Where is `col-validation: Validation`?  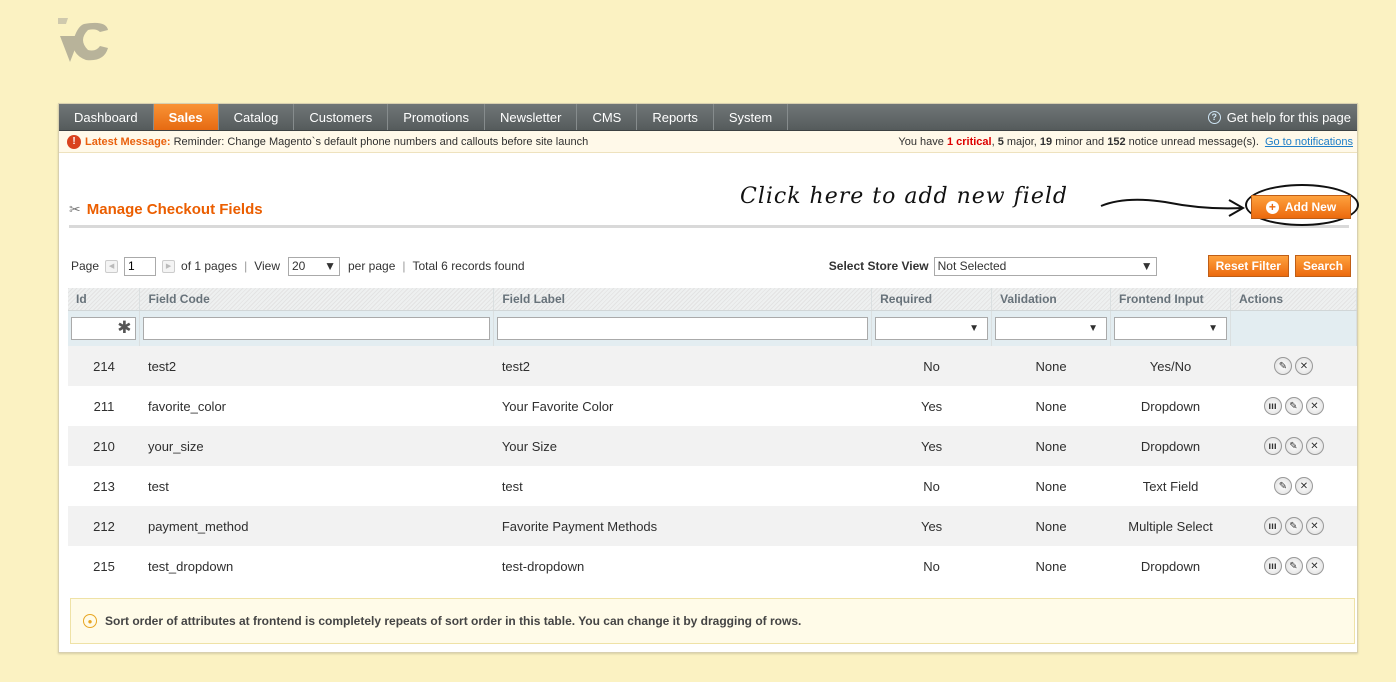 col-validation: Validation is located at coordinates (1051, 299).